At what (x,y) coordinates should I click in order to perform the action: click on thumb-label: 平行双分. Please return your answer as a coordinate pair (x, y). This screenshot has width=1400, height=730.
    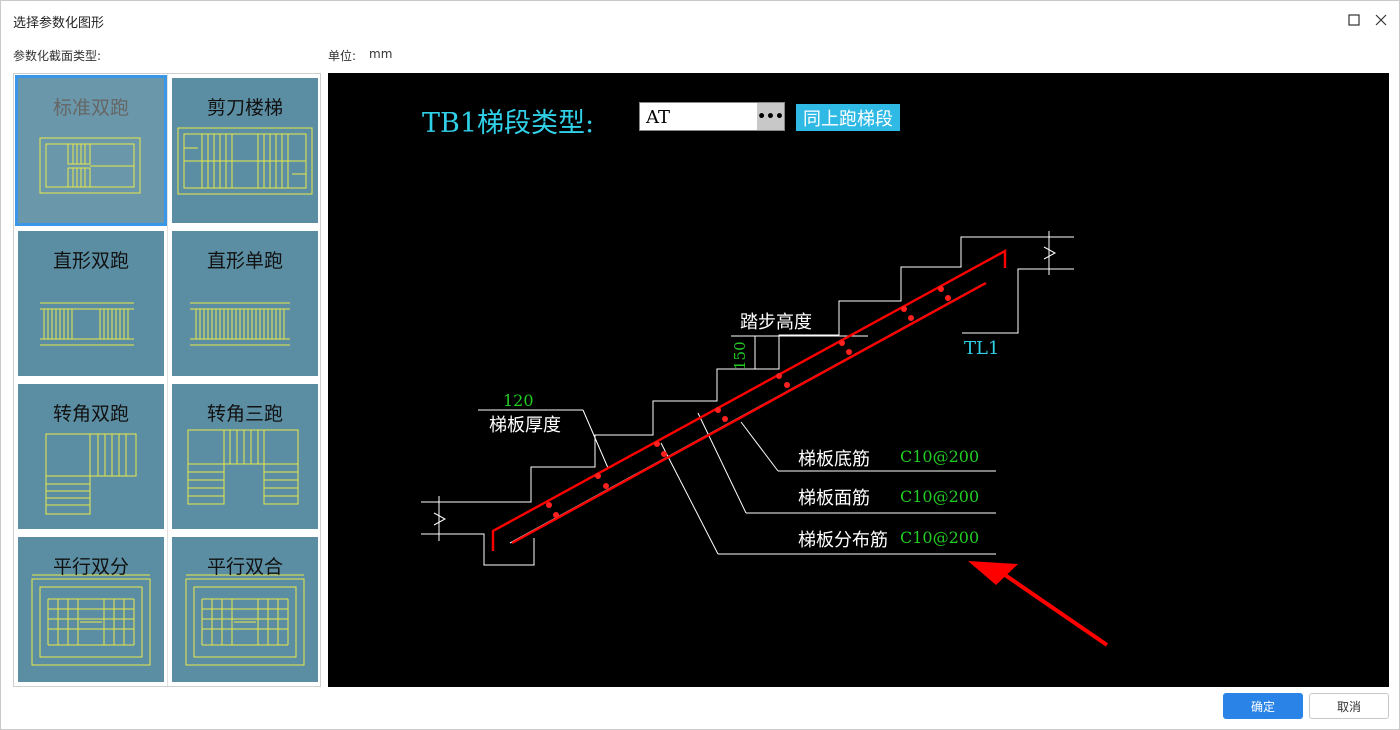
    Looking at the image, I should click on (90, 567).